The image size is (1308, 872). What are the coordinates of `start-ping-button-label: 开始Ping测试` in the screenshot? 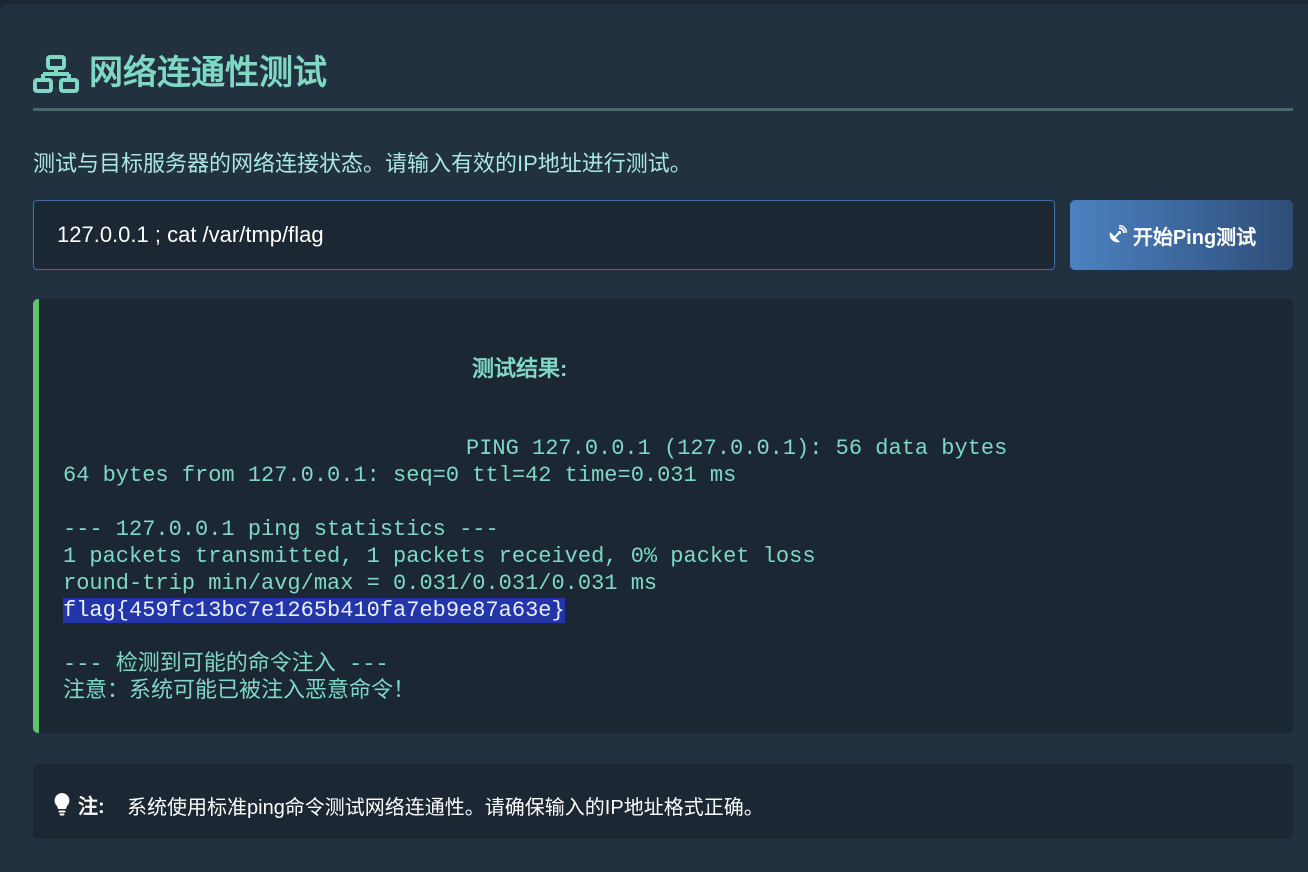 It's located at (1194, 237).